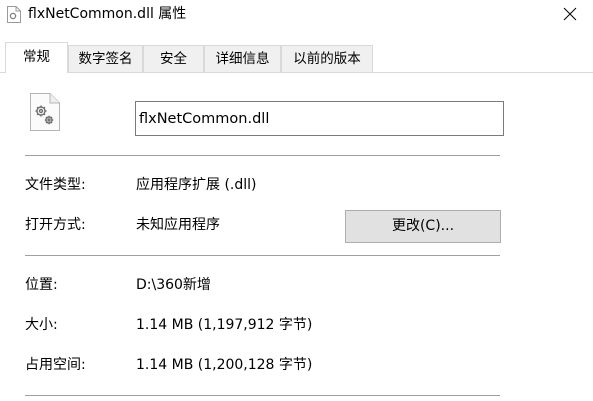  Describe the element at coordinates (107, 14) in the screenshot. I see `window-title: flxNetCommon.dll 属性` at that location.